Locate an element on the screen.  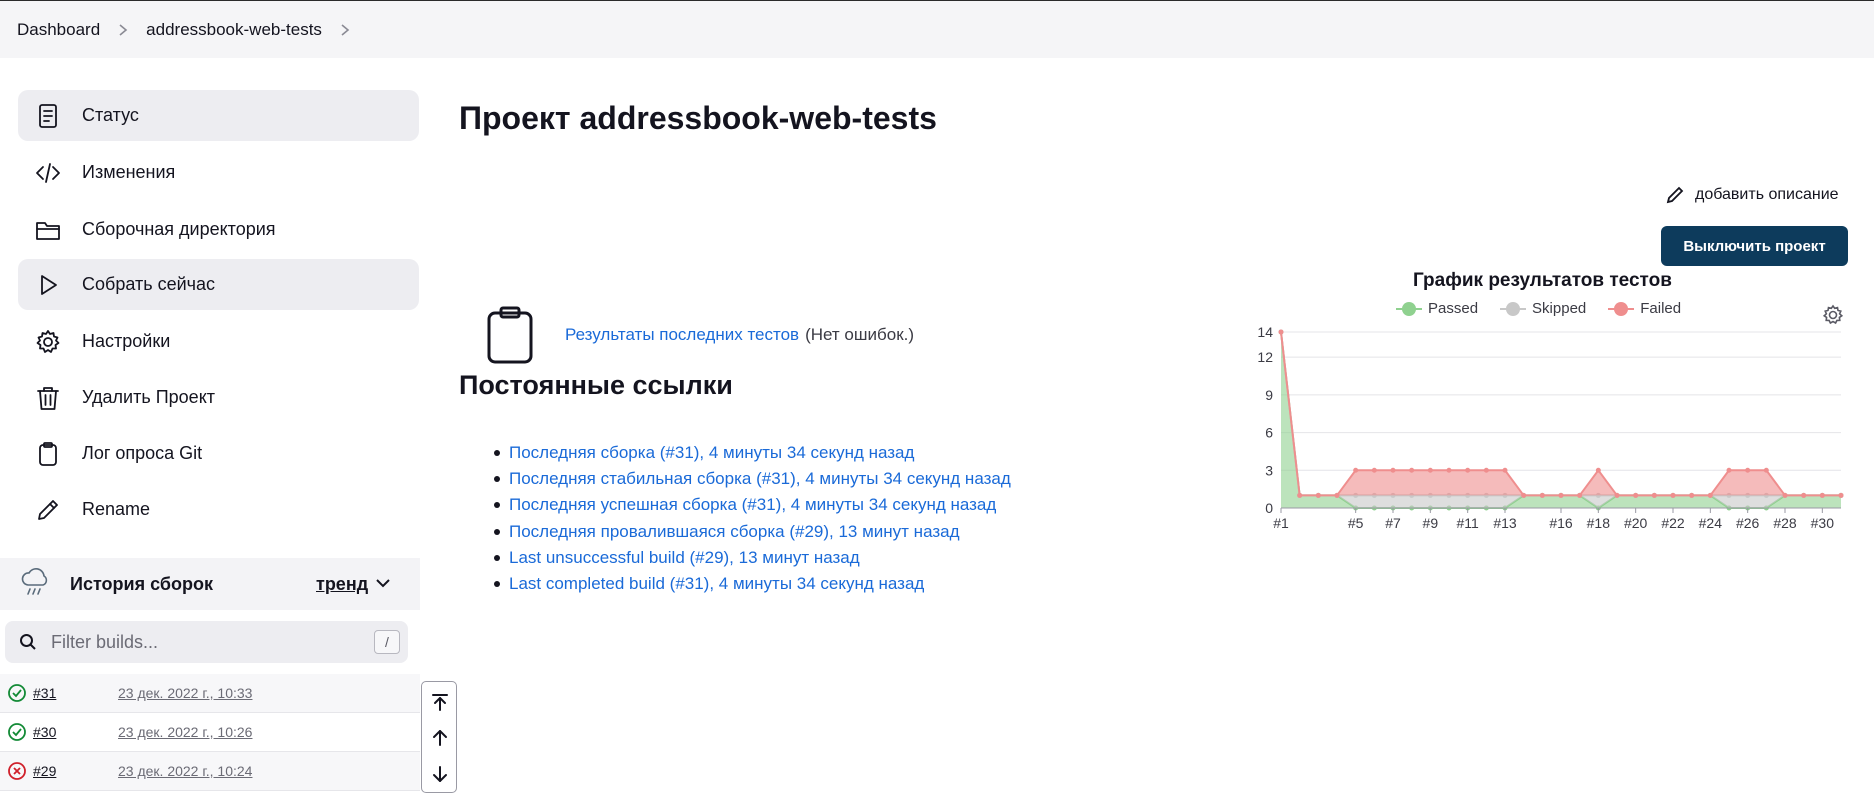
latest-test-results-note: (Нет ошибок.) is located at coordinates (860, 334).